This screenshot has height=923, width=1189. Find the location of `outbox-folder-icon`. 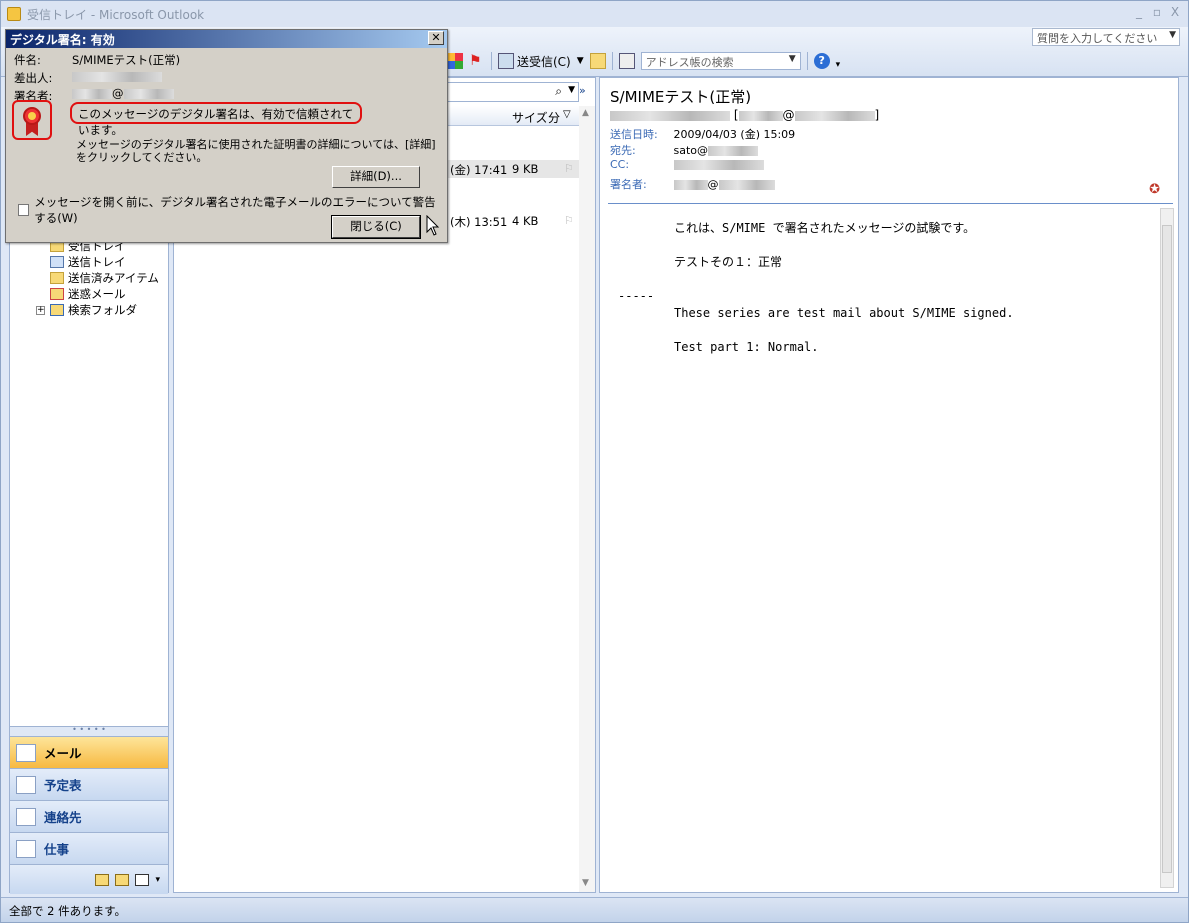

outbox-folder-icon is located at coordinates (57, 262).